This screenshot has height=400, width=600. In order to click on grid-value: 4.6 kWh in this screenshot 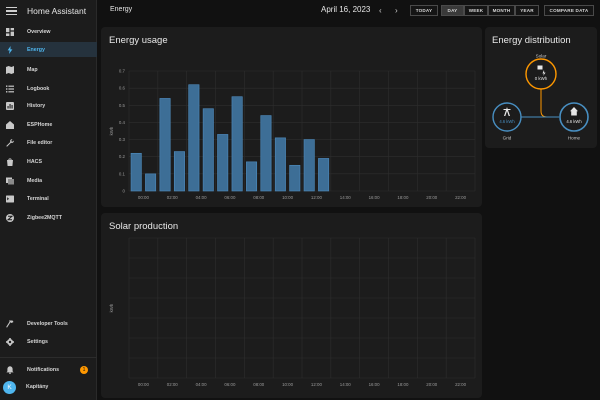, I will do `click(507, 121)`.